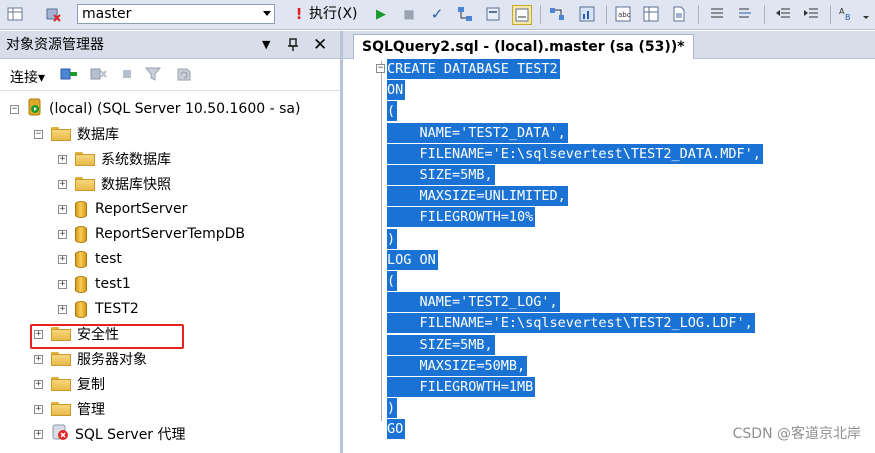 The height and width of the screenshot is (453, 875). What do you see at coordinates (333, 14) in the screenshot?
I see `execute-button: 执行(X)` at bounding box center [333, 14].